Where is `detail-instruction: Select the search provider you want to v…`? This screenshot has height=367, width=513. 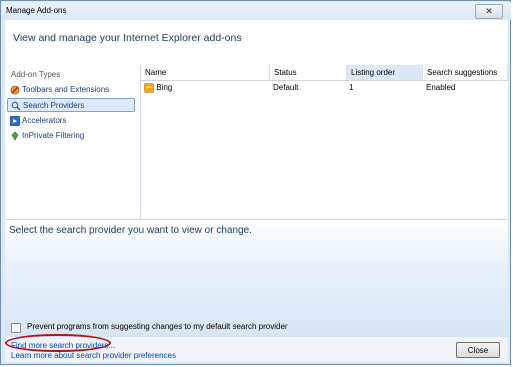 detail-instruction: Select the search provider you want to v… is located at coordinates (130, 230).